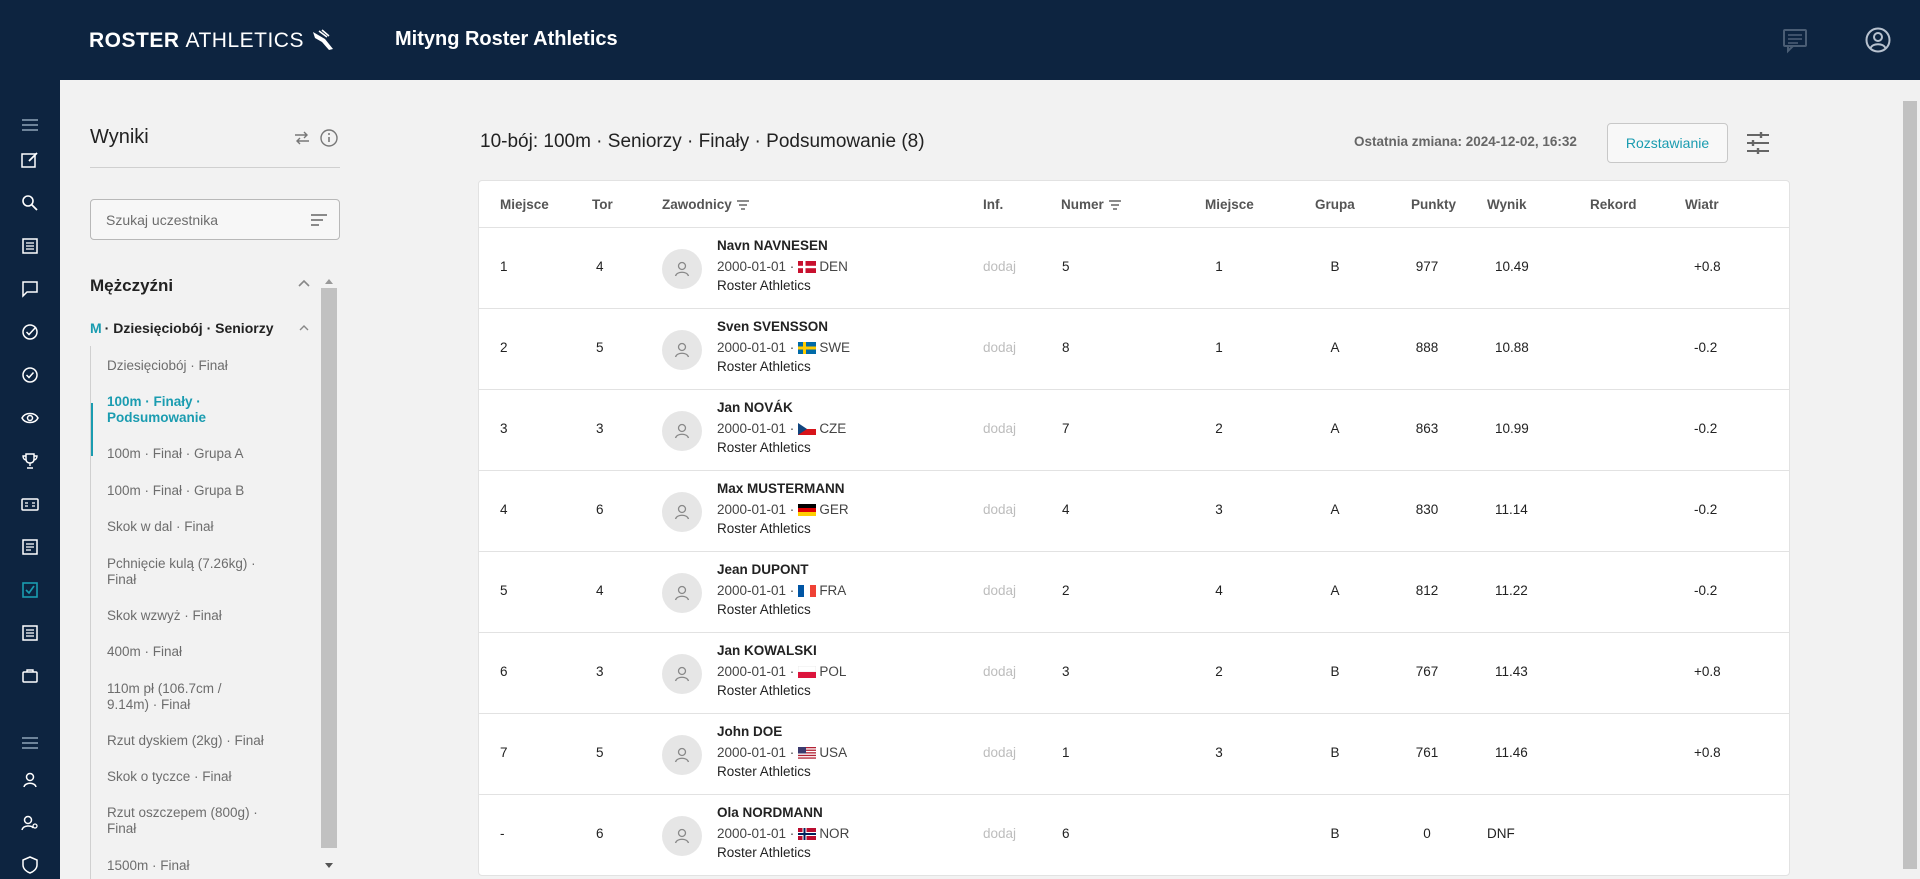  Describe the element at coordinates (30, 289) in the screenshot. I see `chat-icon` at that location.